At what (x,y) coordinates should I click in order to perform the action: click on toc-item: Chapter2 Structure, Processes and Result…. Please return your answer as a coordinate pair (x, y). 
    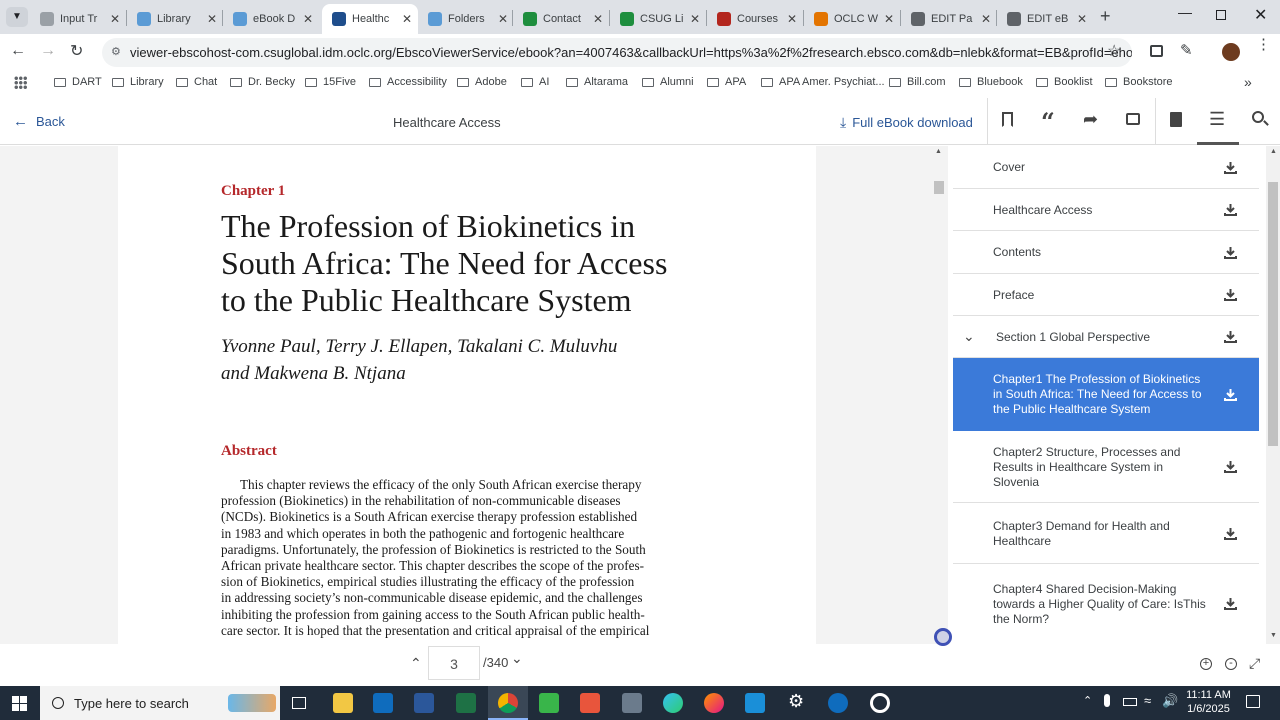
    Looking at the image, I should click on (1106, 467).